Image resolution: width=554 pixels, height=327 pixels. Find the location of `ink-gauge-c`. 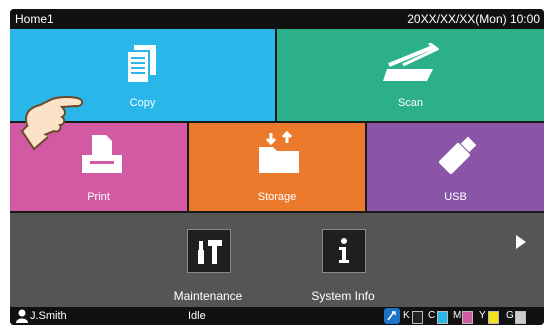

ink-gauge-c is located at coordinates (442, 317).